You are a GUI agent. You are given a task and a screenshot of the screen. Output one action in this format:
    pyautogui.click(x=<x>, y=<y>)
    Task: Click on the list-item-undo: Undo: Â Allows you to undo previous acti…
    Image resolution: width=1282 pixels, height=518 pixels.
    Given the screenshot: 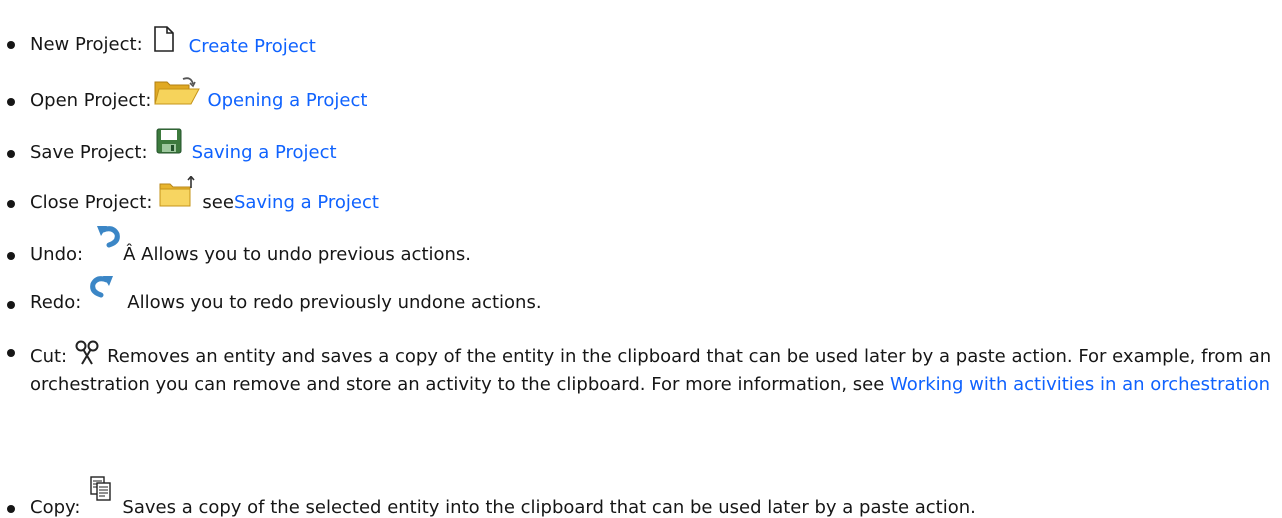 What is the action you would take?
    pyautogui.click(x=641, y=237)
    